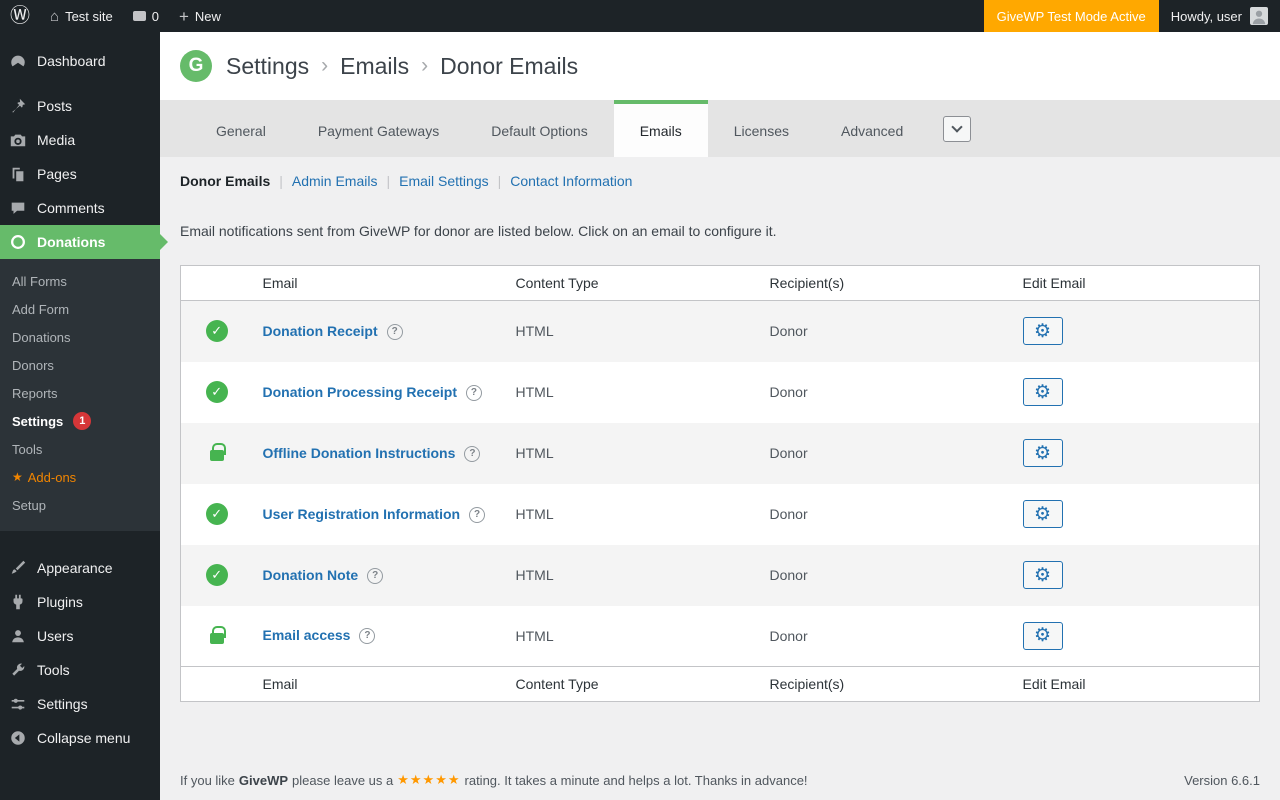 The width and height of the screenshot is (1280, 800). What do you see at coordinates (146, 16) in the screenshot?
I see `comments-menu: 0` at bounding box center [146, 16].